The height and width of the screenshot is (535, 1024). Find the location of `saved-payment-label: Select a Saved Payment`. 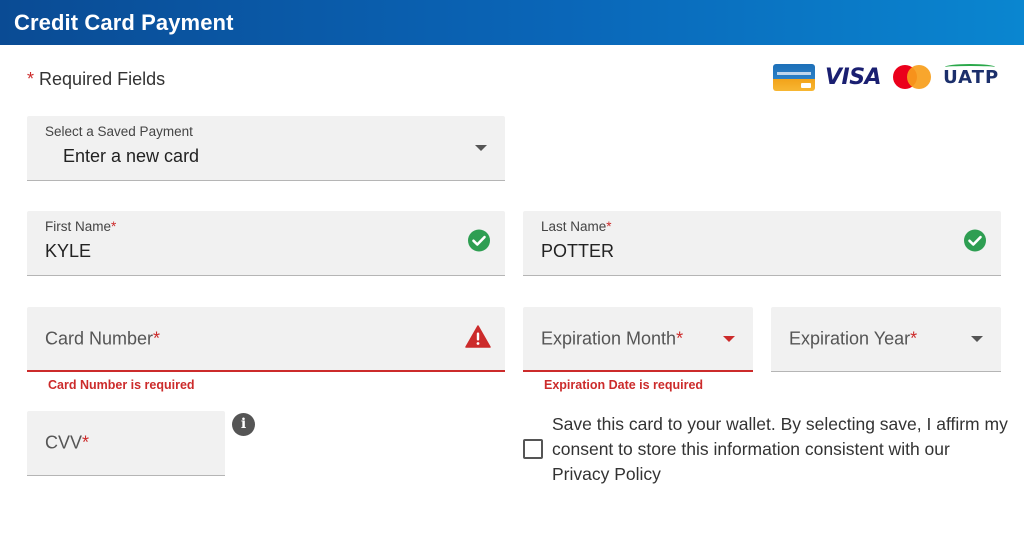

saved-payment-label: Select a Saved Payment is located at coordinates (119, 131).